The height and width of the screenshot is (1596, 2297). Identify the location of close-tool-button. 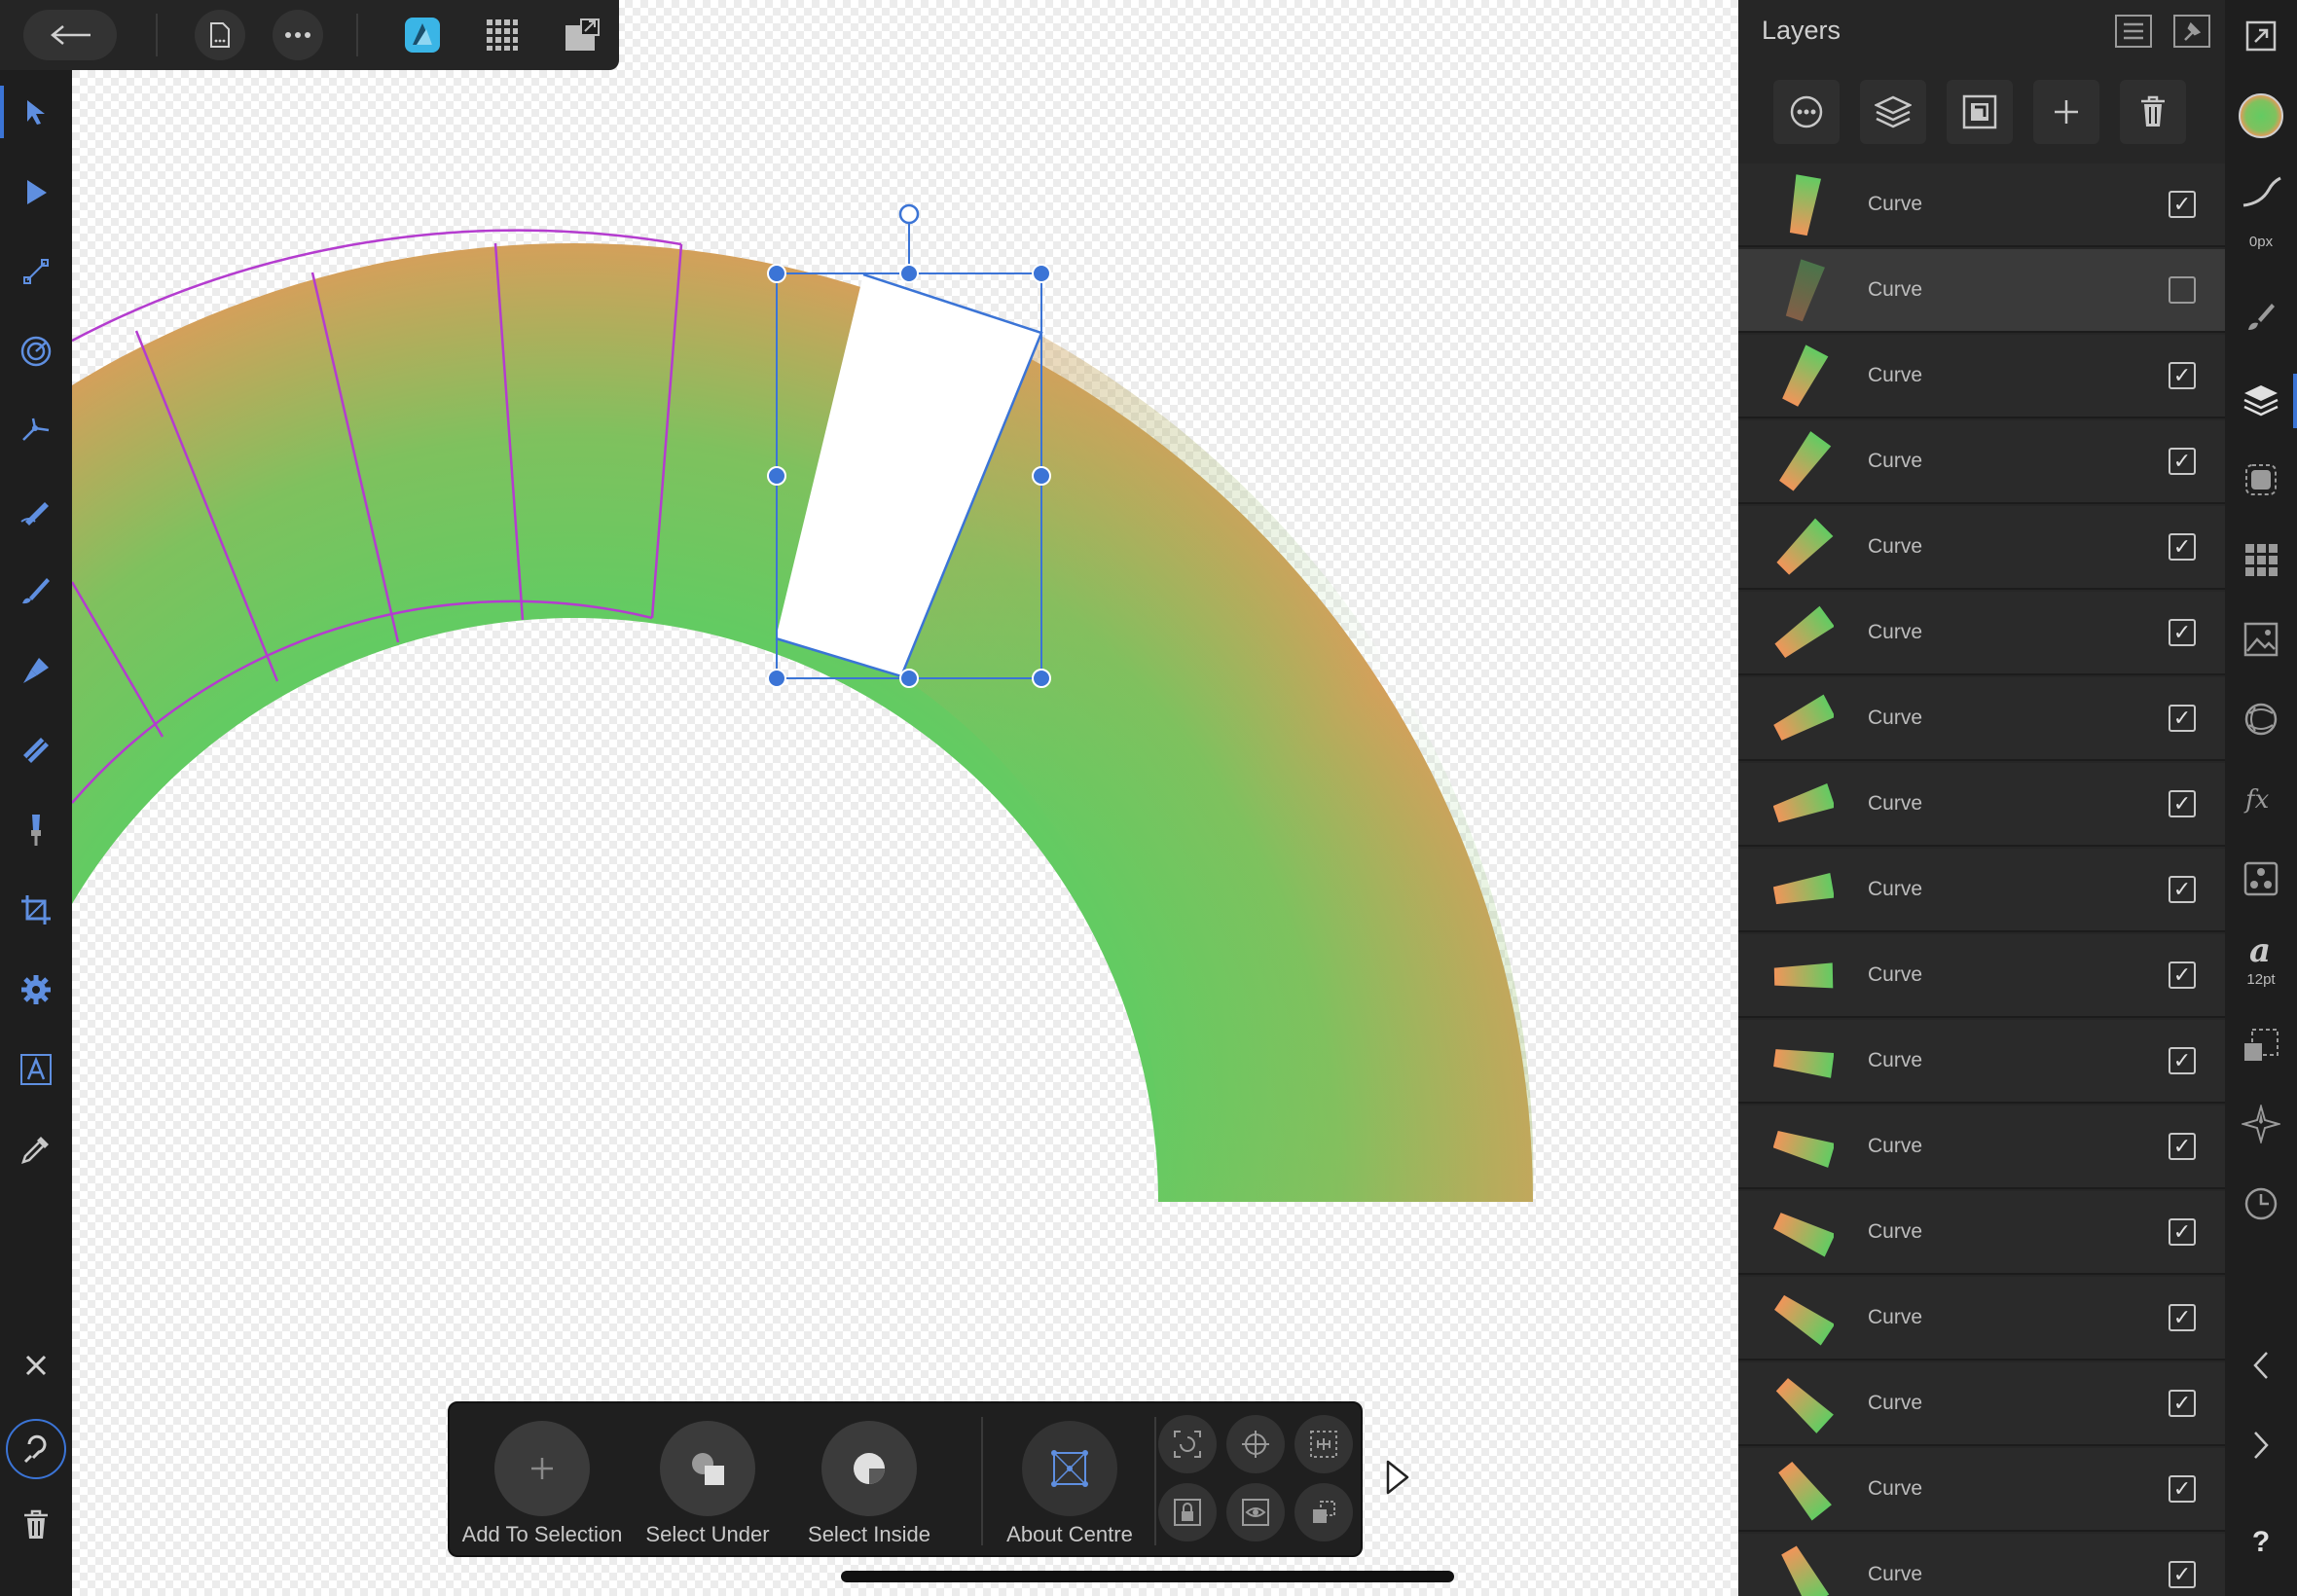
(36, 1366).